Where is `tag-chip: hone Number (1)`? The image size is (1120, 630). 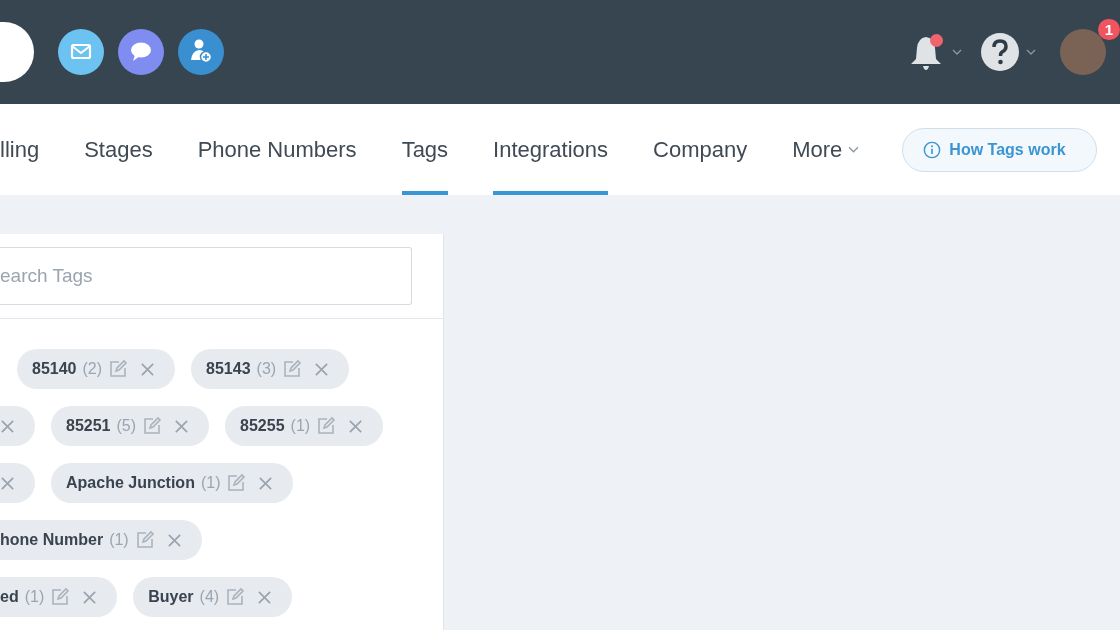
tag-chip: hone Number (1) is located at coordinates (101, 540).